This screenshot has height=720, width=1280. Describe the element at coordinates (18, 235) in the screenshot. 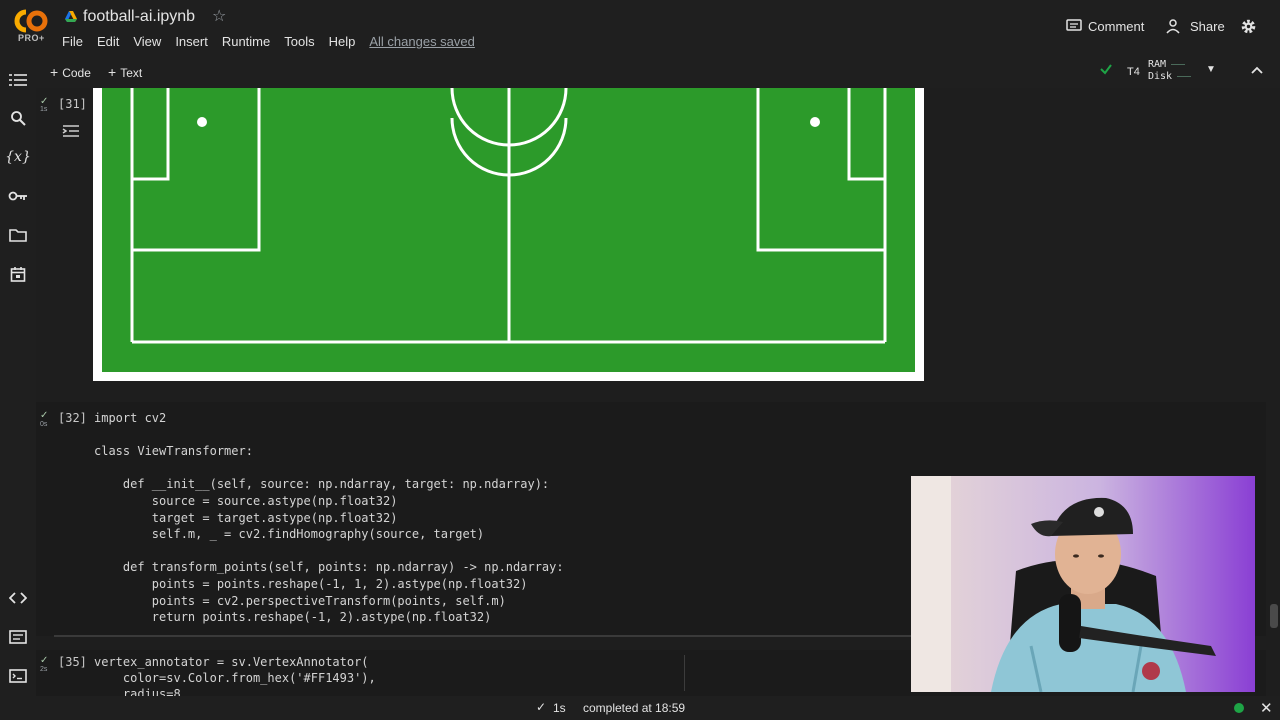

I see `folder-icon` at that location.